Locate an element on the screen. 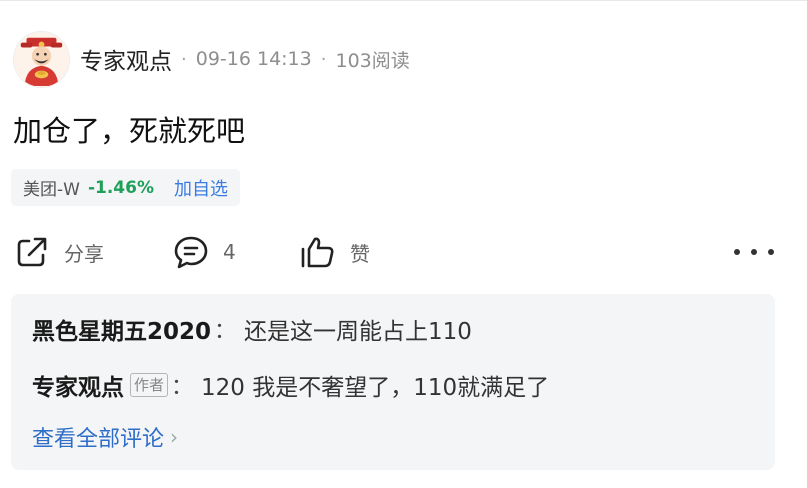 This screenshot has width=807, height=488. view-all-label: 查看全部评论 is located at coordinates (98, 439).